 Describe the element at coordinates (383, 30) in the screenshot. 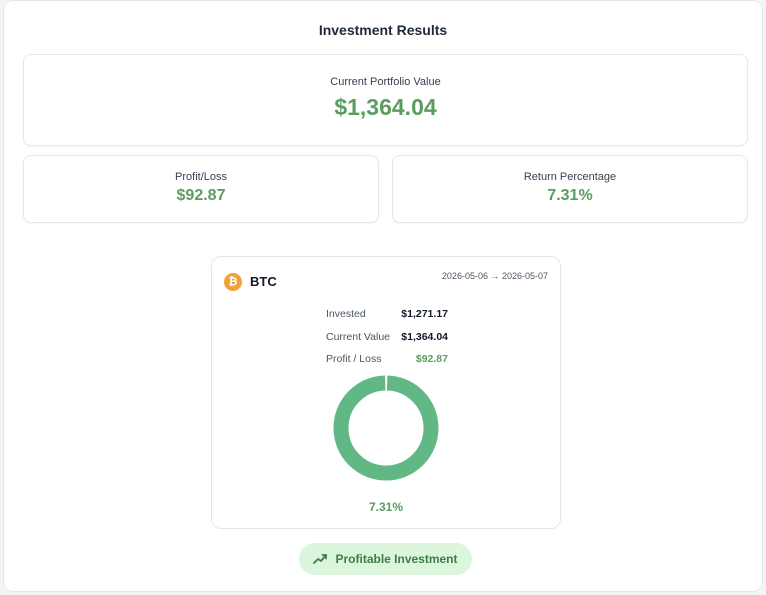

I see `panel-title: Investment Results` at that location.